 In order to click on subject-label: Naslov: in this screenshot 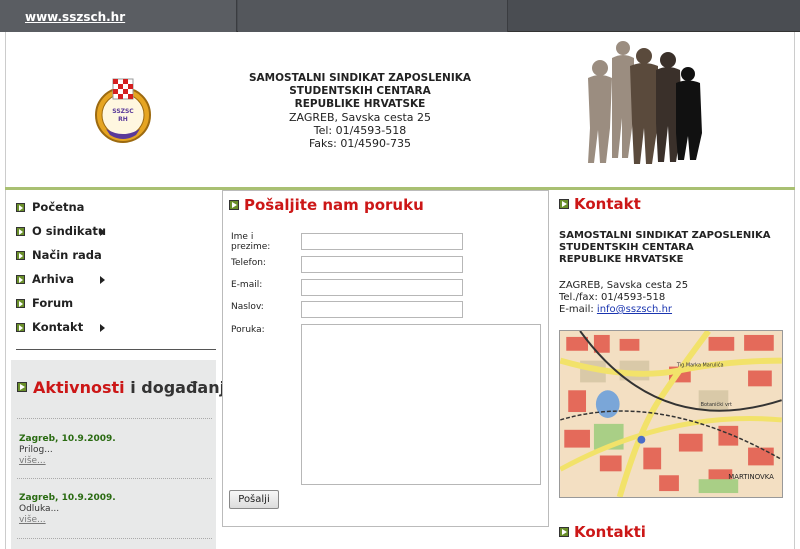, I will do `click(247, 307)`.